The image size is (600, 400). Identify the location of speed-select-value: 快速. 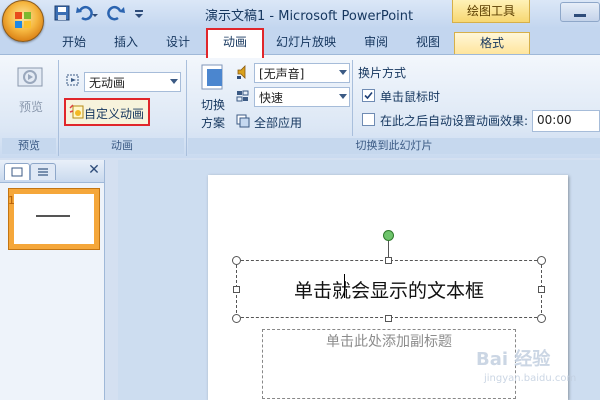
(271, 98).